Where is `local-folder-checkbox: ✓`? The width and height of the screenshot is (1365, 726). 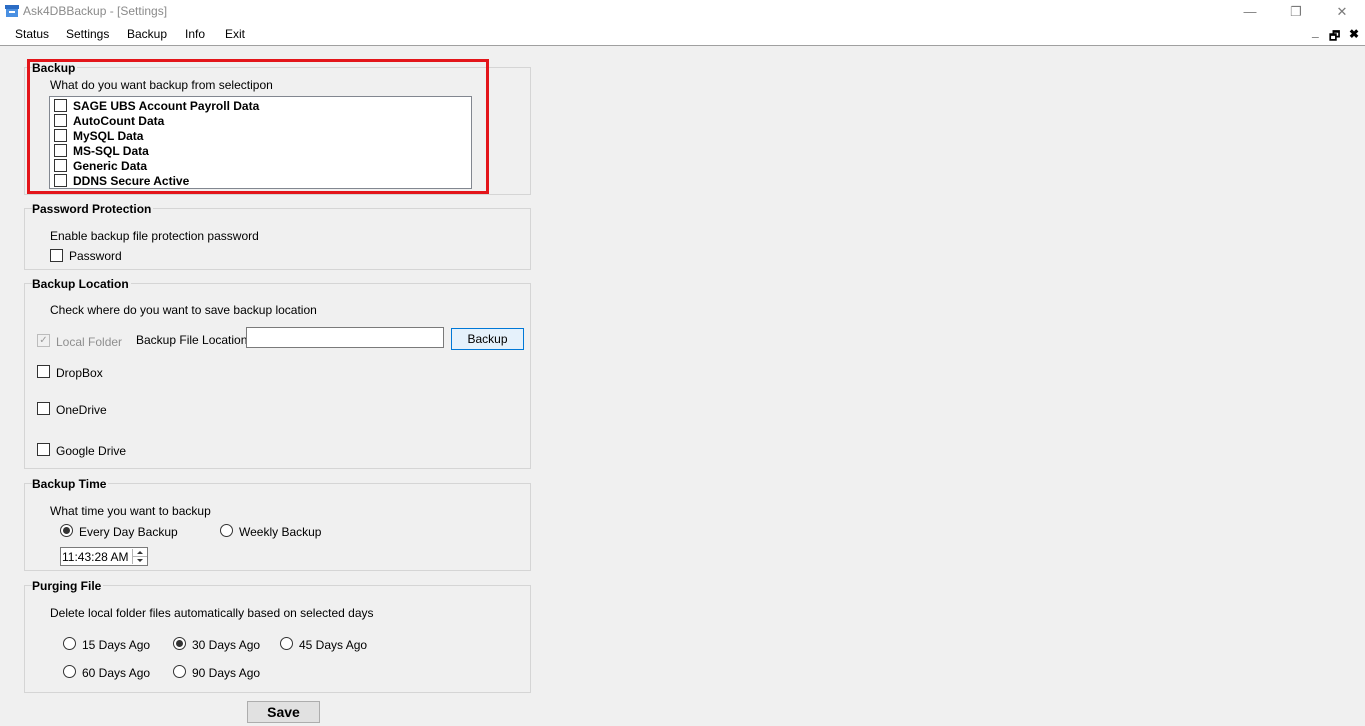 local-folder-checkbox: ✓ is located at coordinates (43, 340).